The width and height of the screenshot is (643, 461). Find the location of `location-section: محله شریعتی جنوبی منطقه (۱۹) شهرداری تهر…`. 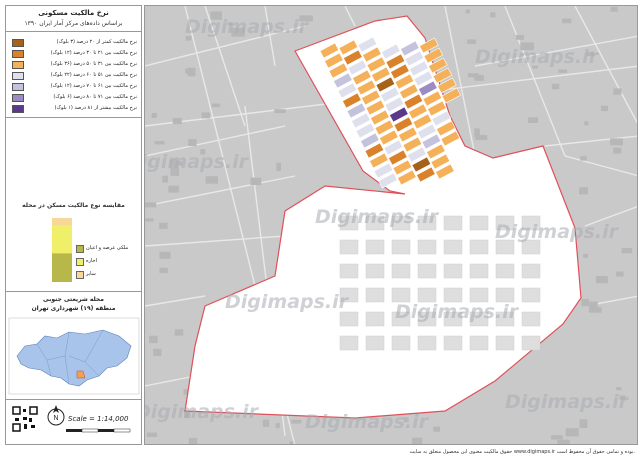

location-section: محله شریعتی جنوبی منطقه (۱۹) شهرداری تهر… is located at coordinates (73, 346).